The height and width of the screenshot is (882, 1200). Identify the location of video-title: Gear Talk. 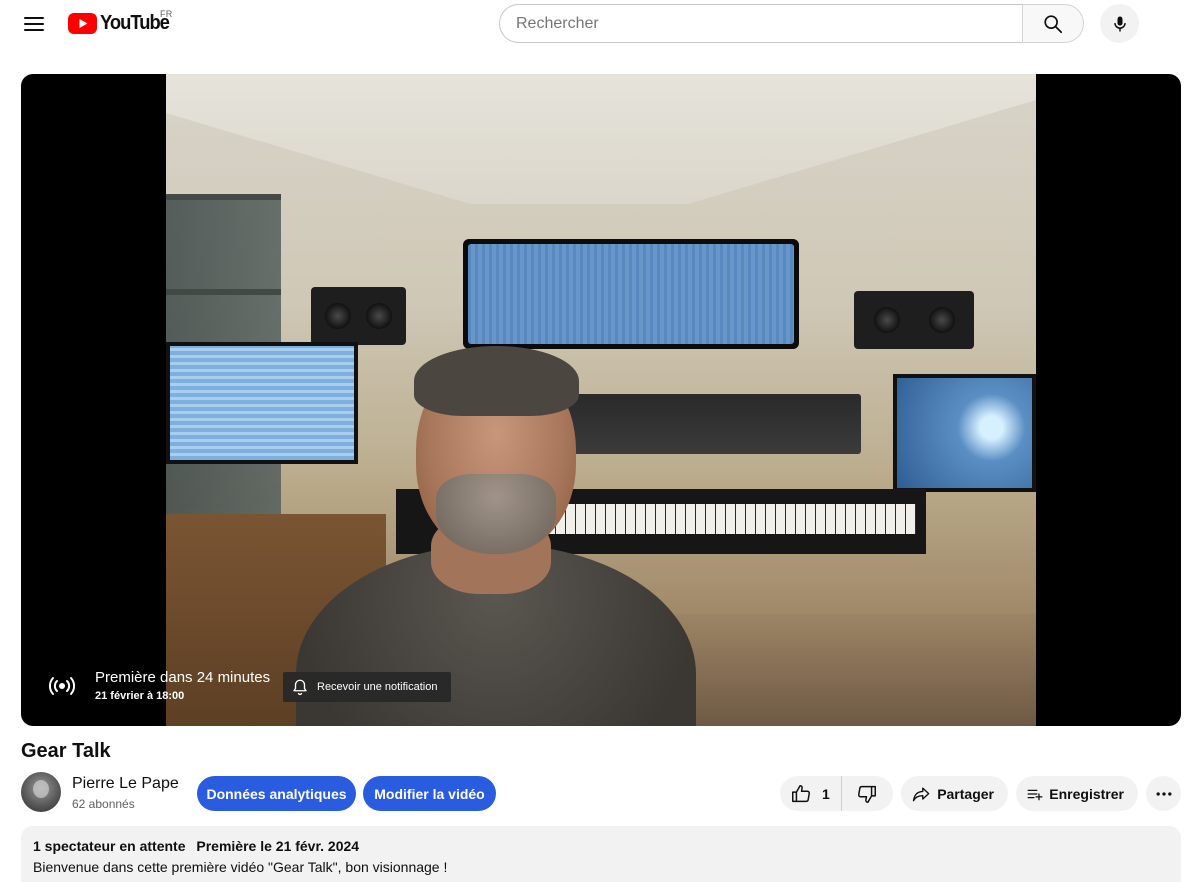
(66, 751).